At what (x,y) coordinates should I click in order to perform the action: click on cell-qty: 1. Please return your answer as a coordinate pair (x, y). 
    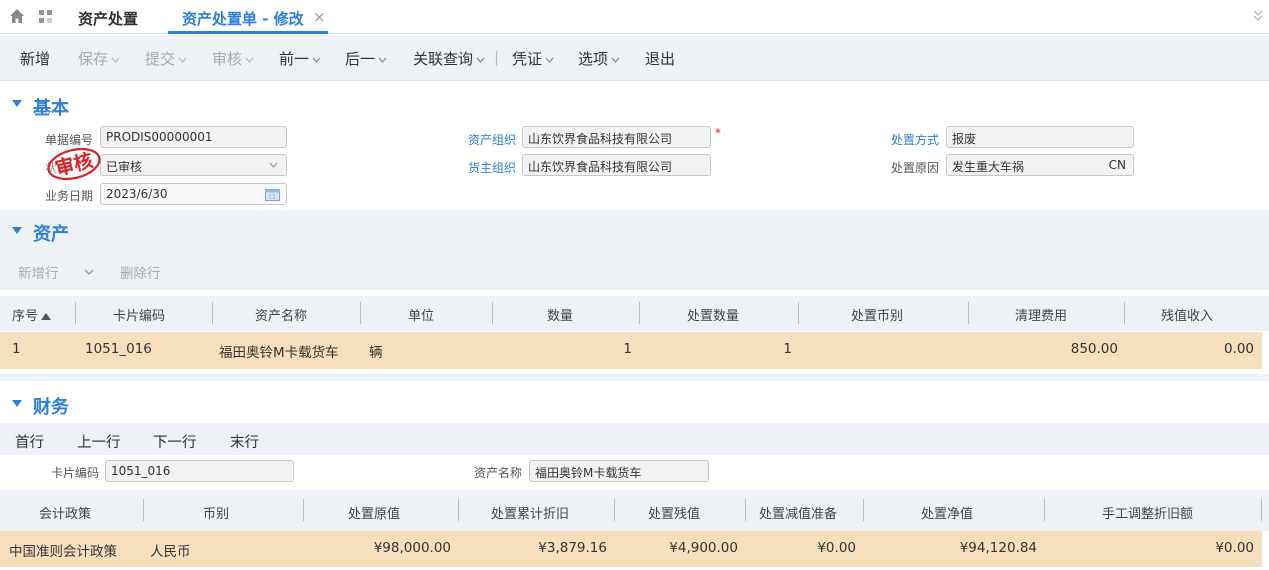
    Looking at the image, I should click on (566, 349).